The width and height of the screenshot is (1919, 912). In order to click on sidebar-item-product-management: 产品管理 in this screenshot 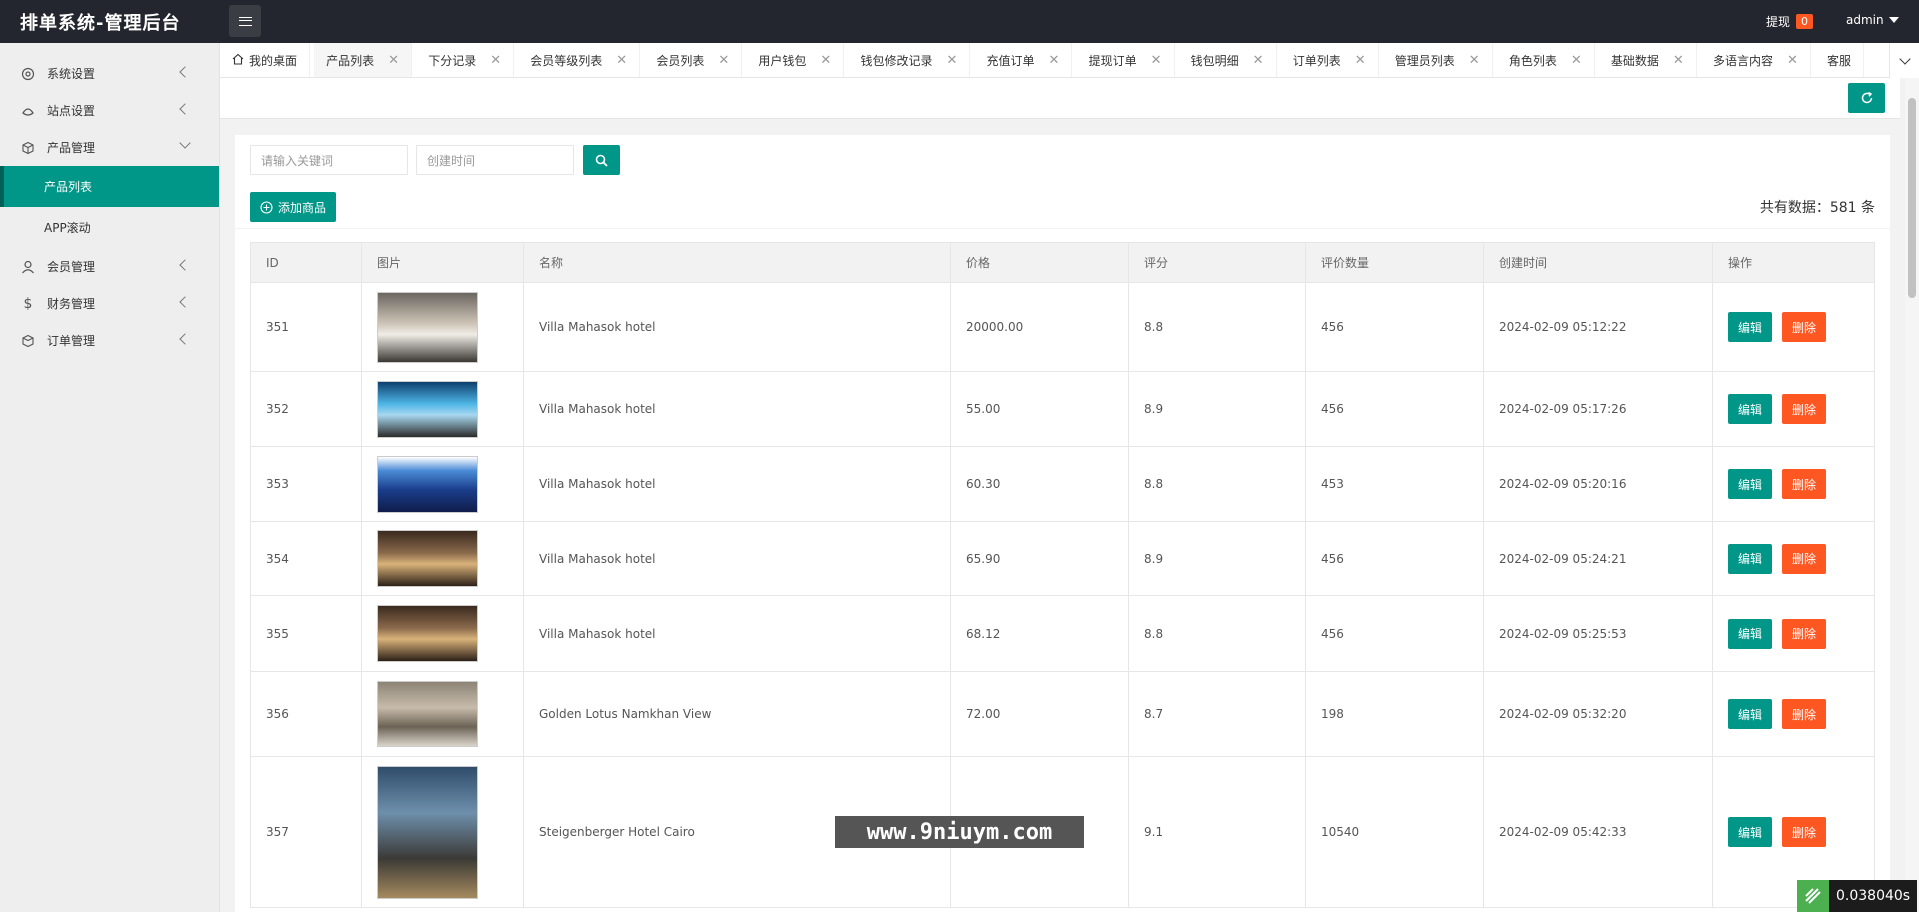, I will do `click(109, 147)`.